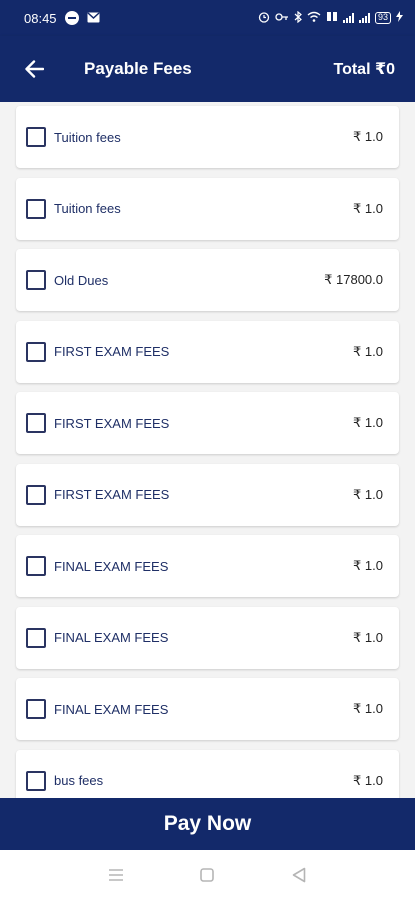 The width and height of the screenshot is (415, 900). I want to click on charging-icon, so click(399, 18).